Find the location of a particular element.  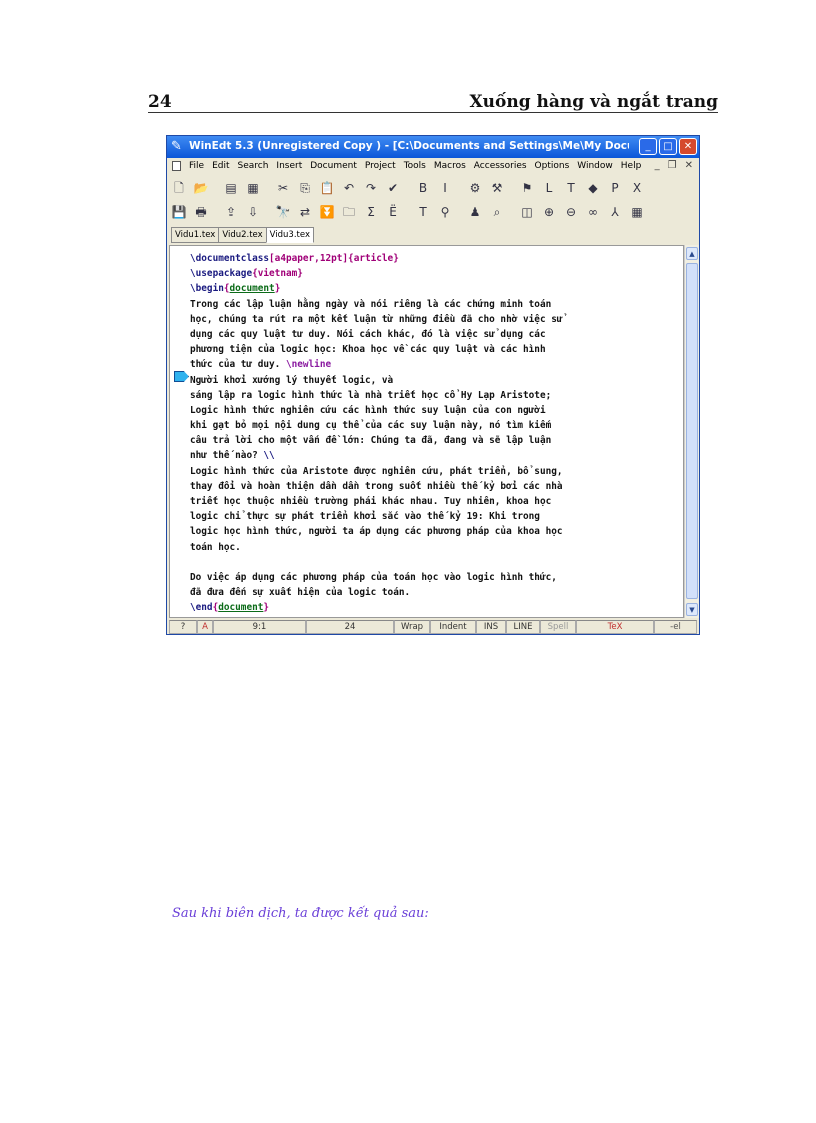

code-line is located at coordinates (376, 562).